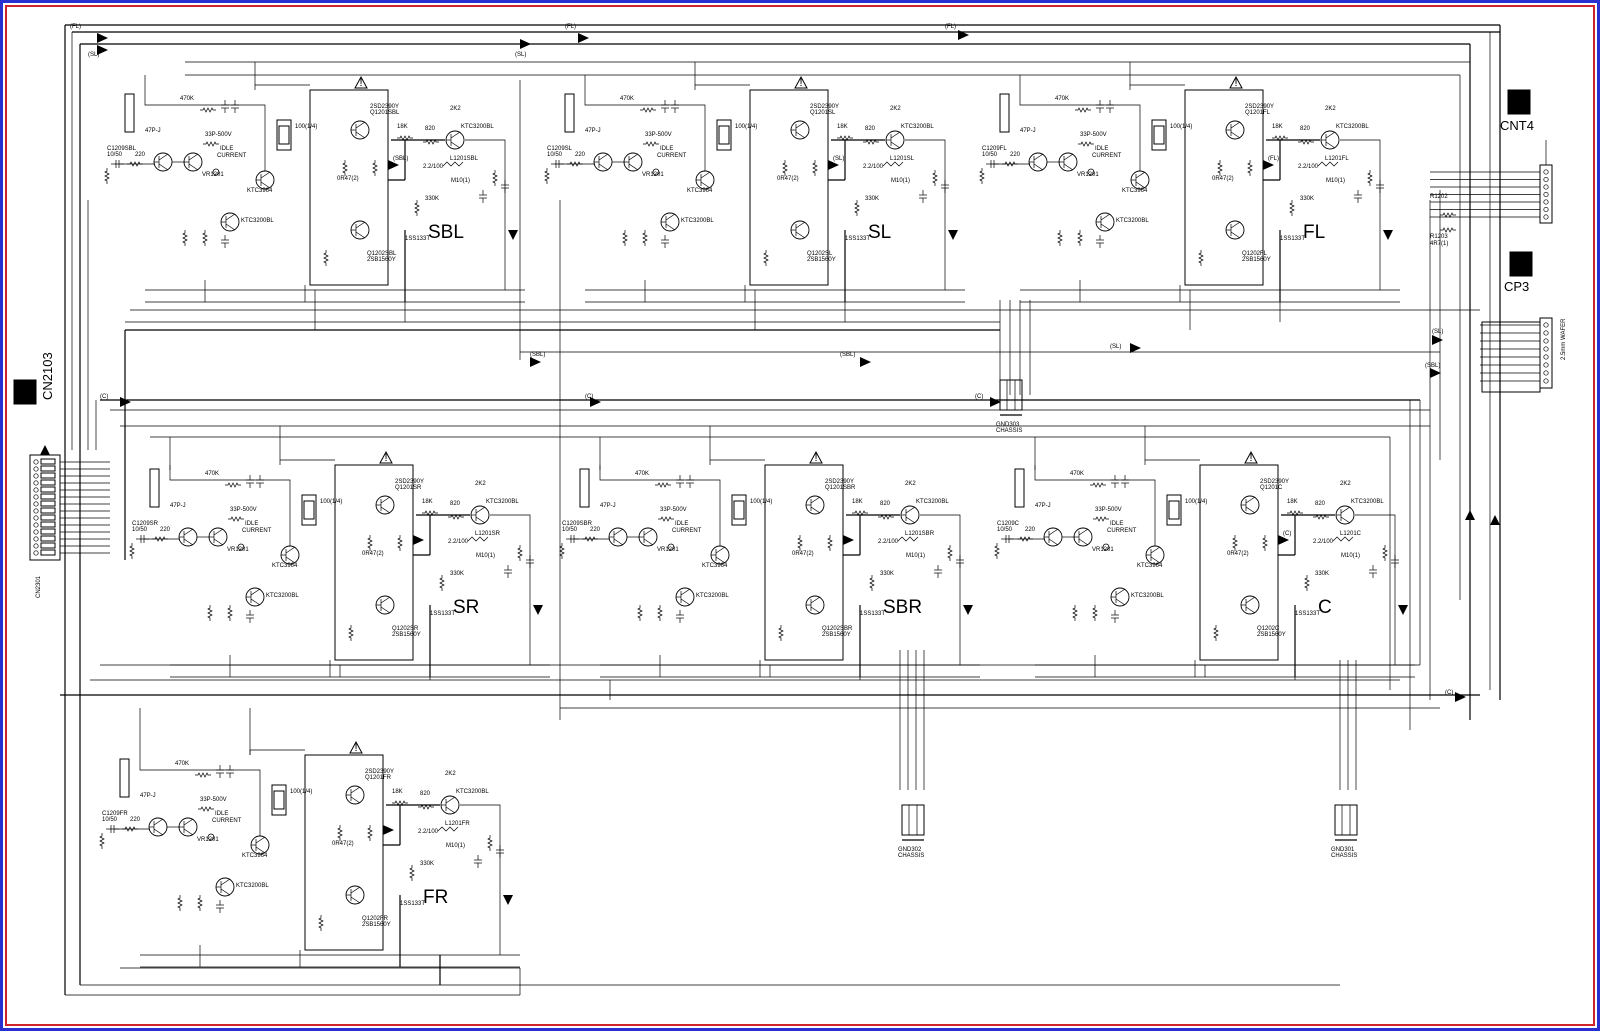  I want to click on output-transistor-pnp, so click(385, 605).